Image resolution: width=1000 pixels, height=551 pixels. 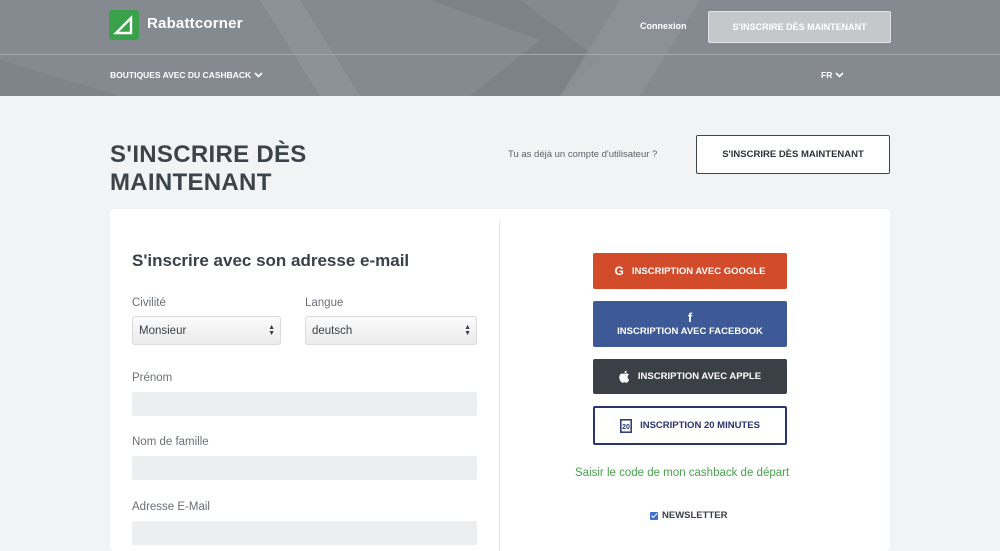 I want to click on shops-menu-label: BOUTIQUES AVEC DU CASHBACK, so click(x=181, y=75).